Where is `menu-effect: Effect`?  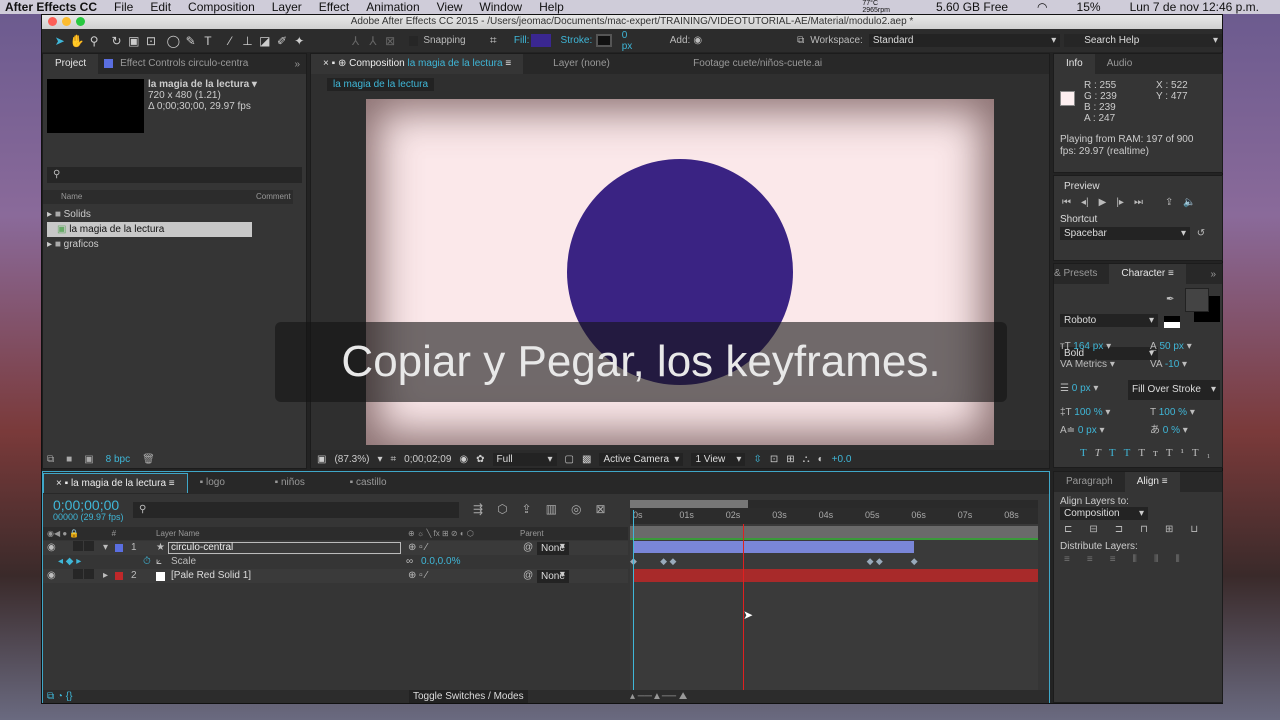
menu-effect: Effect is located at coordinates (334, 7).